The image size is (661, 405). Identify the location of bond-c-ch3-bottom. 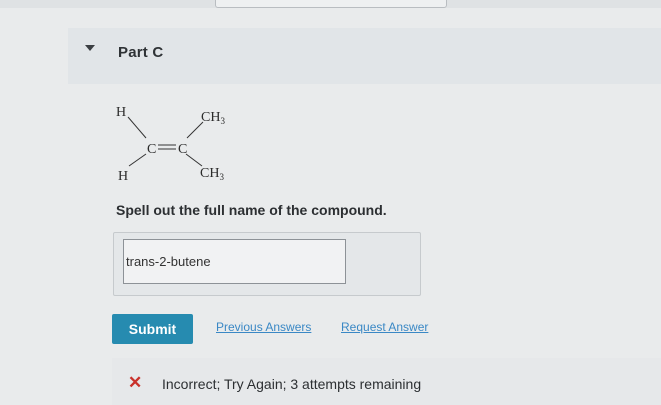
(194, 160).